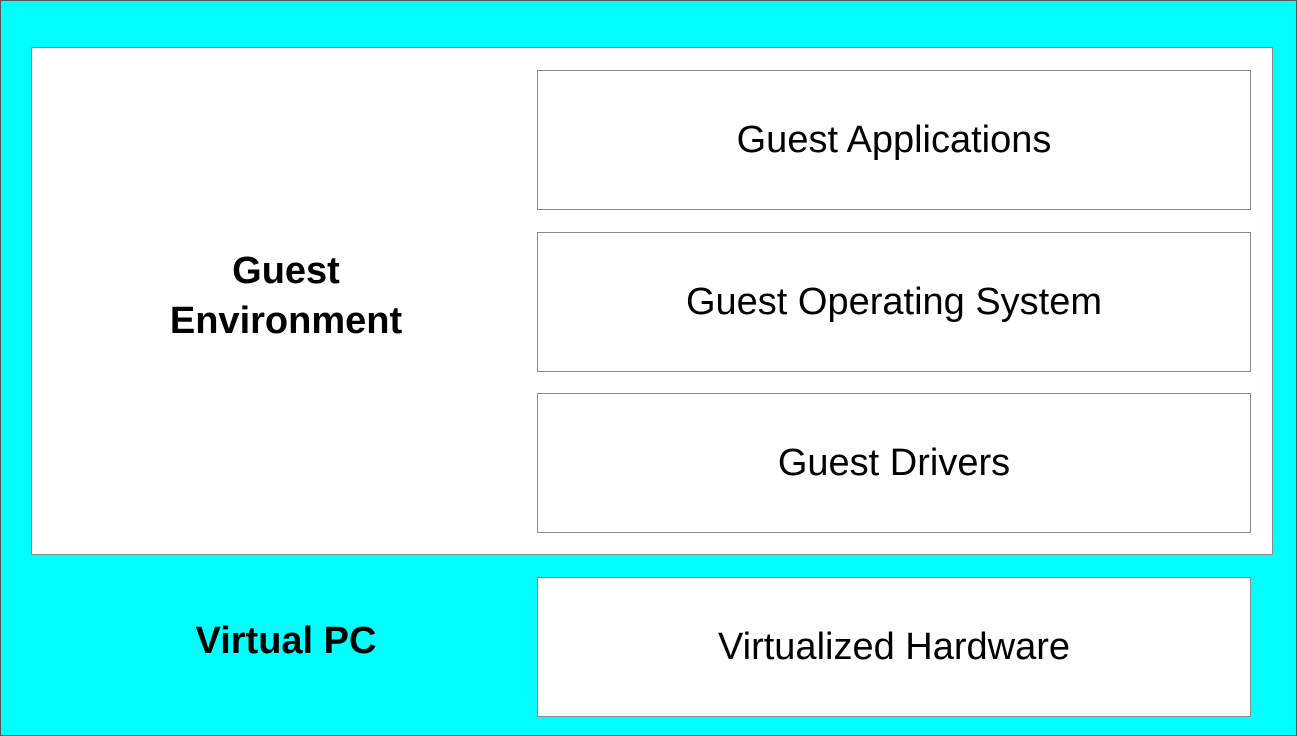  Describe the element at coordinates (286, 296) in the screenshot. I see `guest-environment-label: Guest Environment` at that location.